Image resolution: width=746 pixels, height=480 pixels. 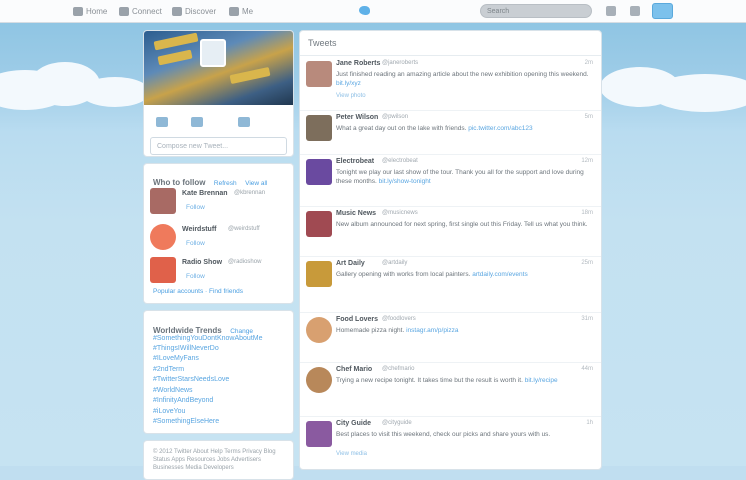 I want to click on tweet-time: 5m, so click(x=589, y=117).